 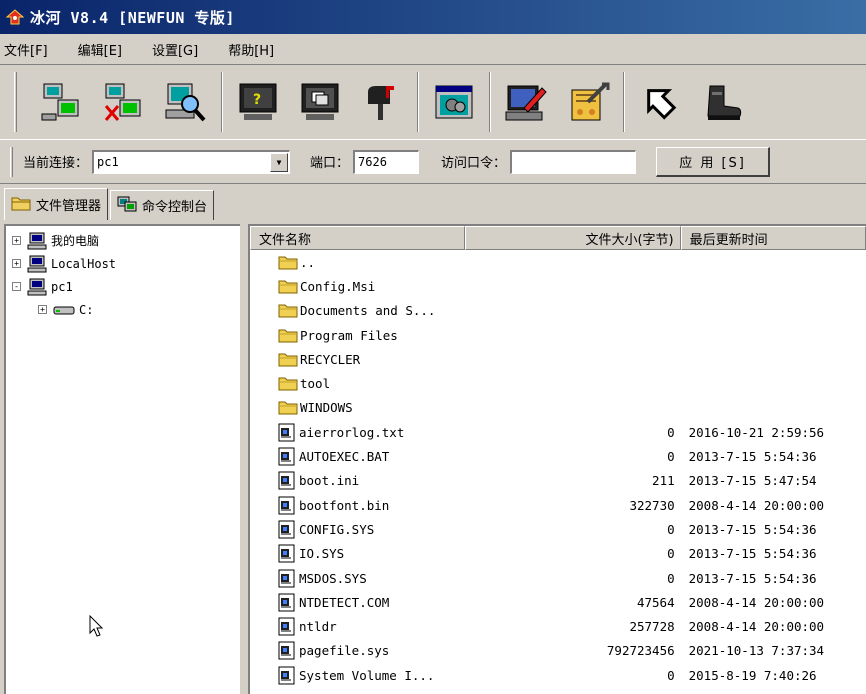 I want to click on remove-host-button, so click(x=124, y=102).